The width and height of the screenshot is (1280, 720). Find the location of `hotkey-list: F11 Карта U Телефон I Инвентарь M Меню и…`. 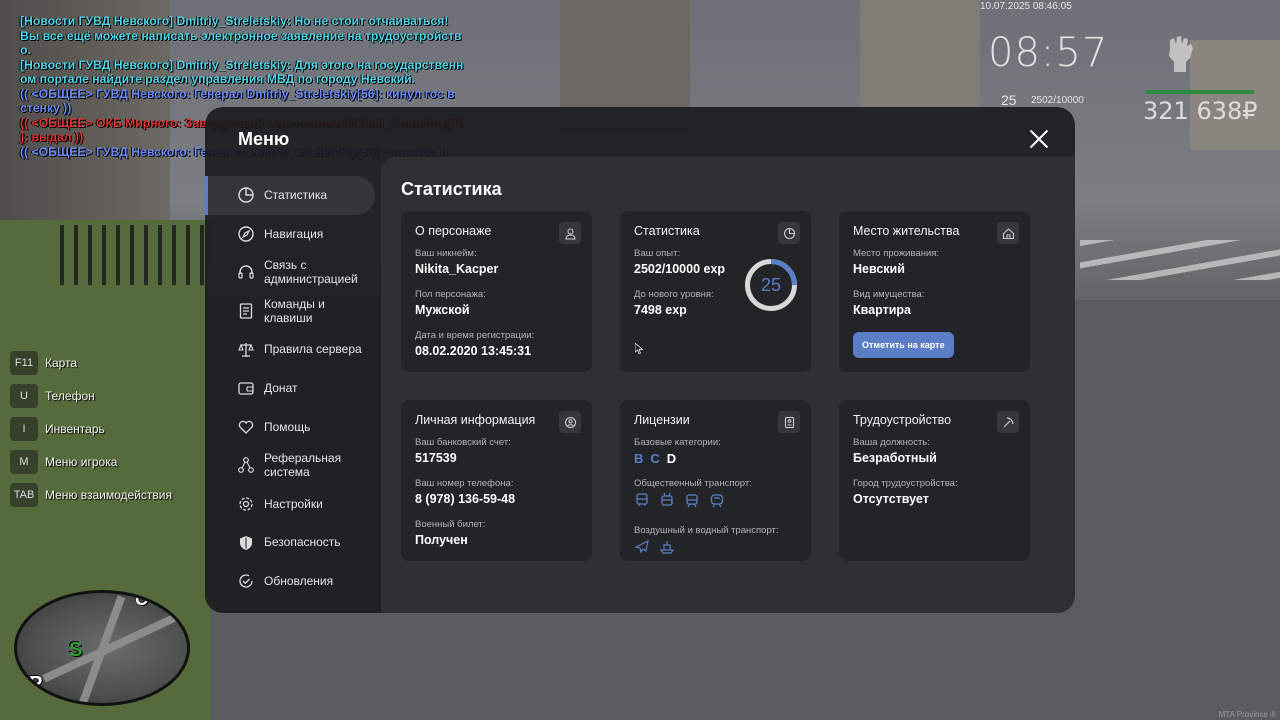

hotkey-list: F11 Карта U Телефон I Инвентарь M Меню и… is located at coordinates (91, 428).